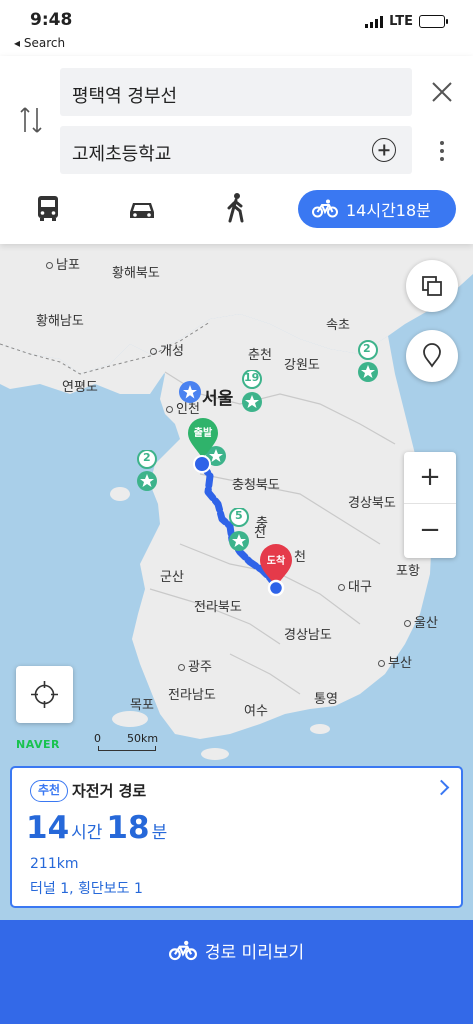  I want to click on layers-icon, so click(432, 286).